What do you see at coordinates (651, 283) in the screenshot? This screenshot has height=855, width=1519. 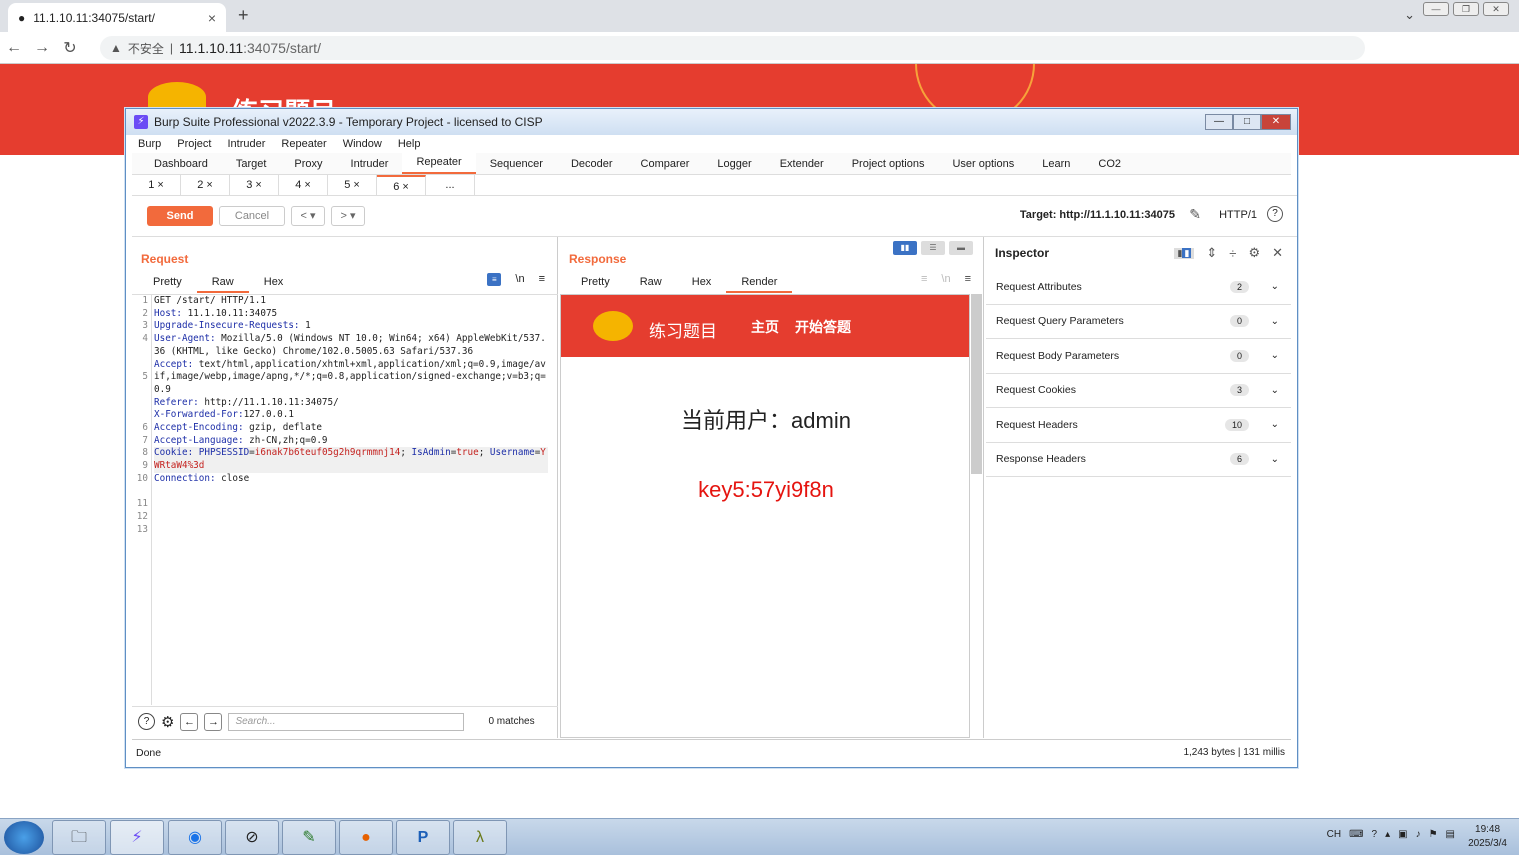 I see `response-tab-raw: Raw` at bounding box center [651, 283].